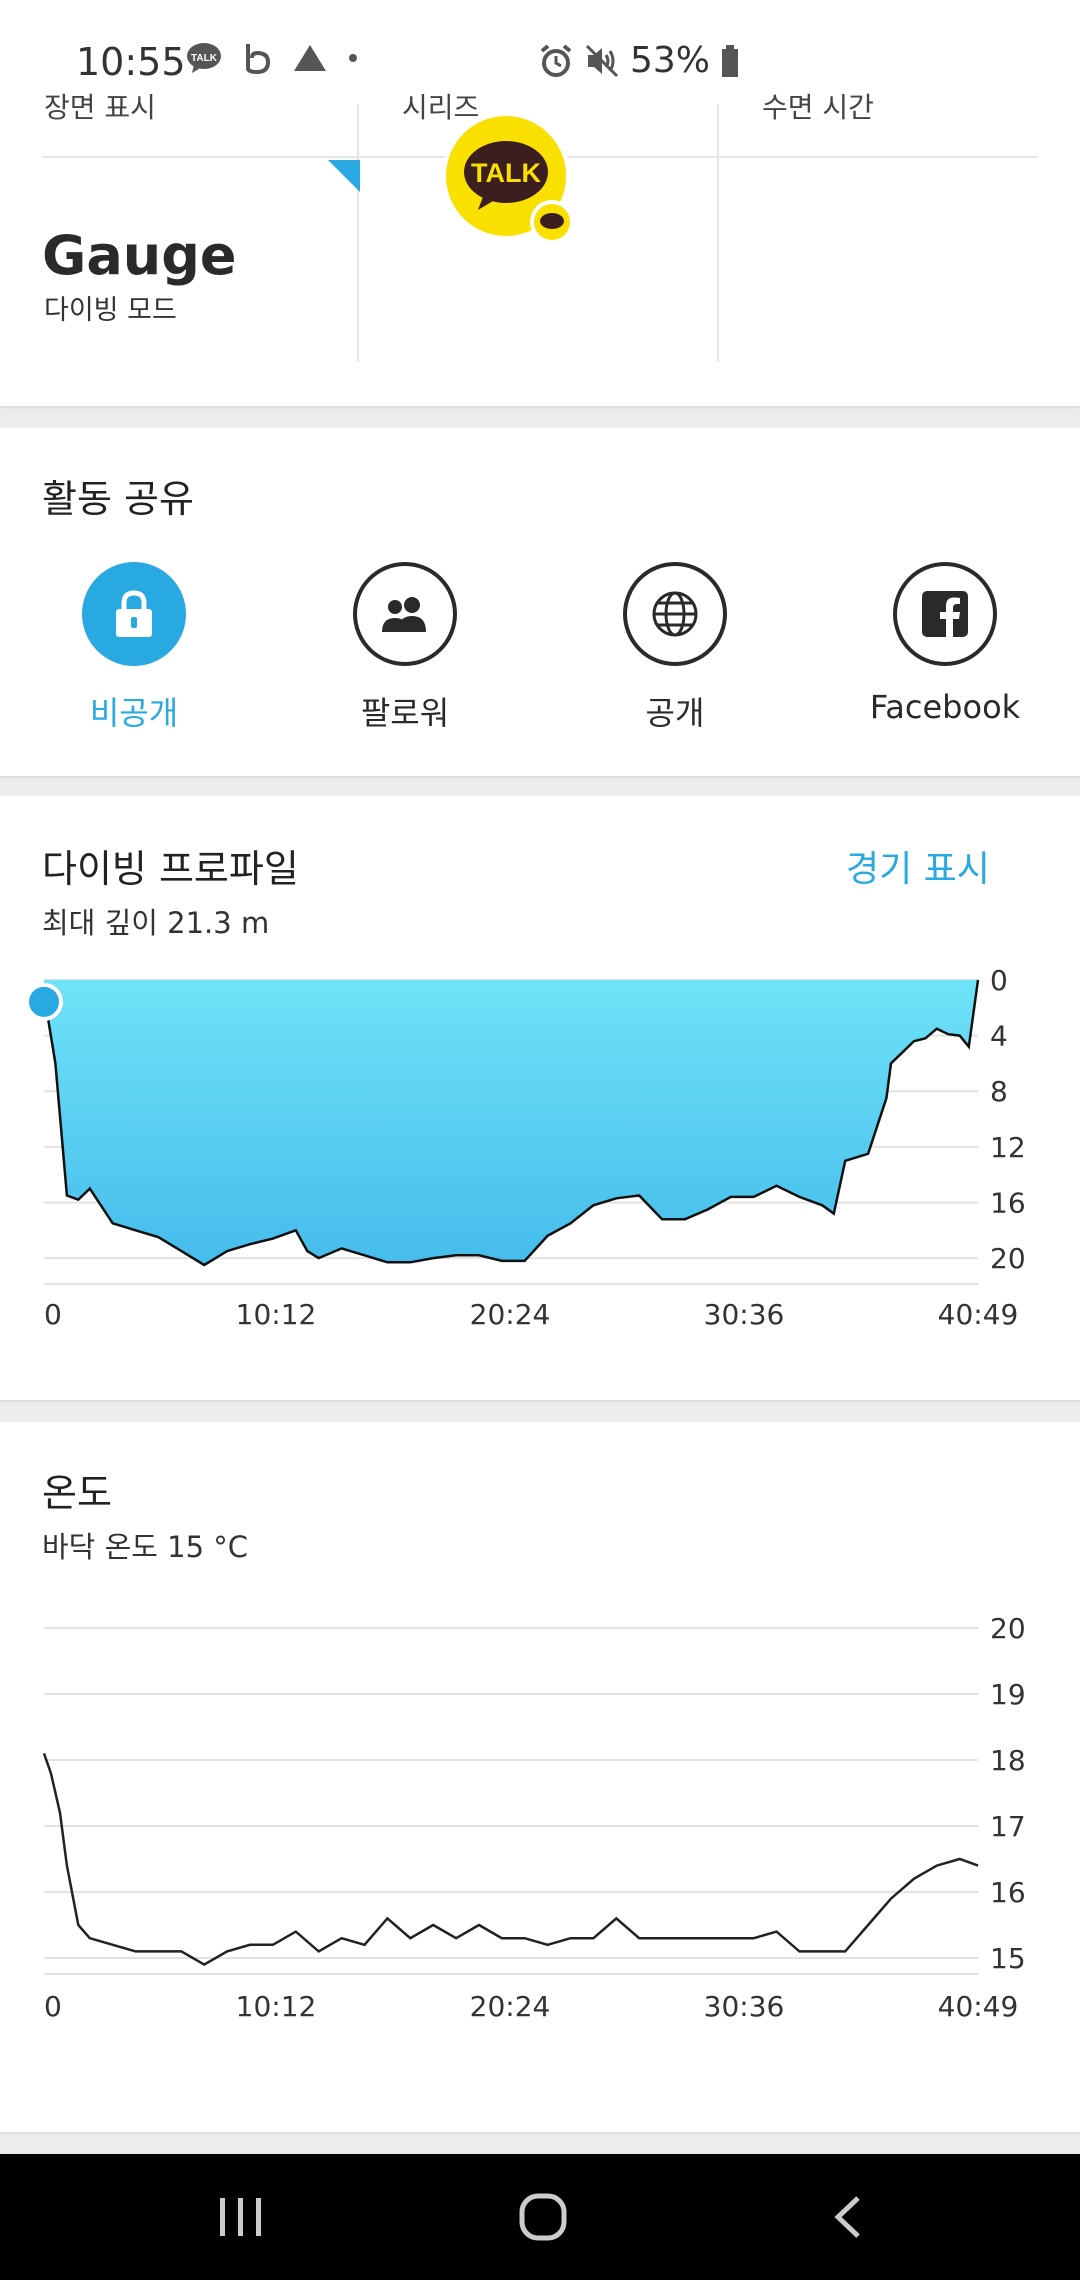  Describe the element at coordinates (310, 58) in the screenshot. I see `drive-icon` at that location.